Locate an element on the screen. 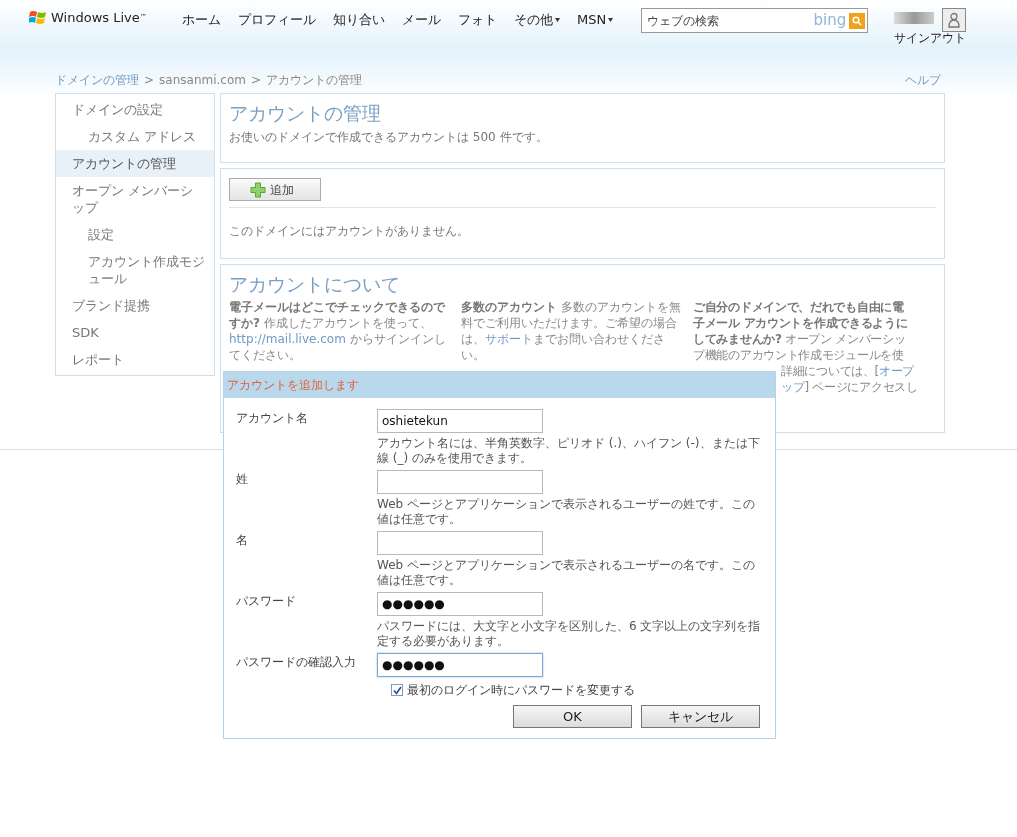 The width and height of the screenshot is (1017, 837). empty-message: このドメインにはアカウントがありません。 is located at coordinates (349, 231).